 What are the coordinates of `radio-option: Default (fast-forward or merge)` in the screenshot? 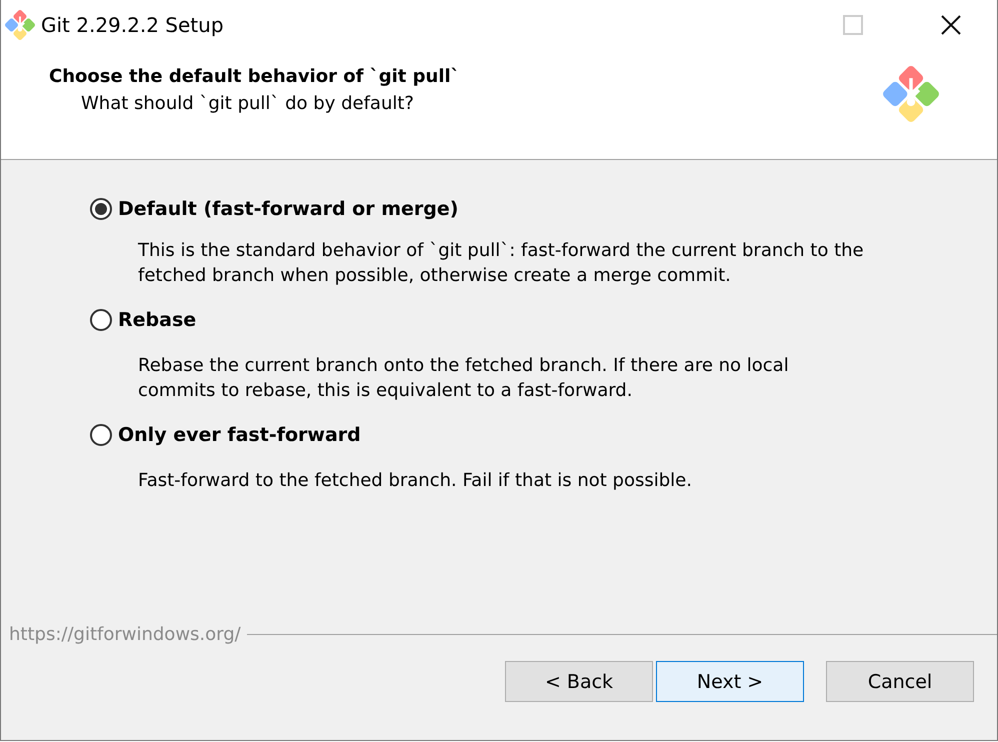 It's located at (274, 209).